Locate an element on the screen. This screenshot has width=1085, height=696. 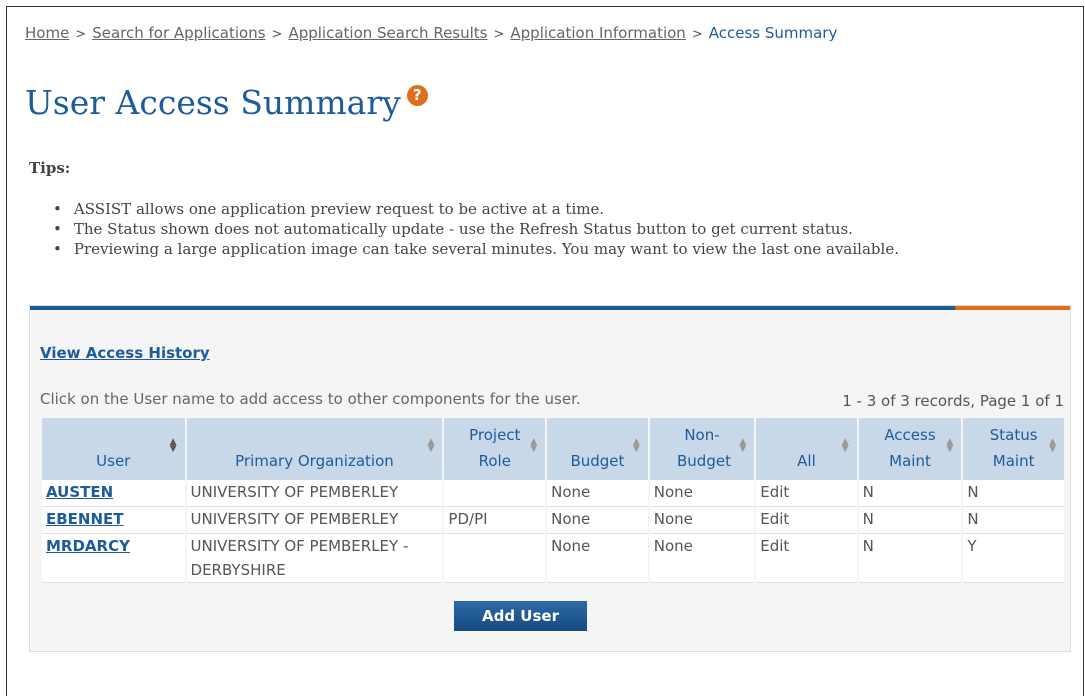
column-header-access-maint: Access Maint ▲ ▼ is located at coordinates (910, 449).